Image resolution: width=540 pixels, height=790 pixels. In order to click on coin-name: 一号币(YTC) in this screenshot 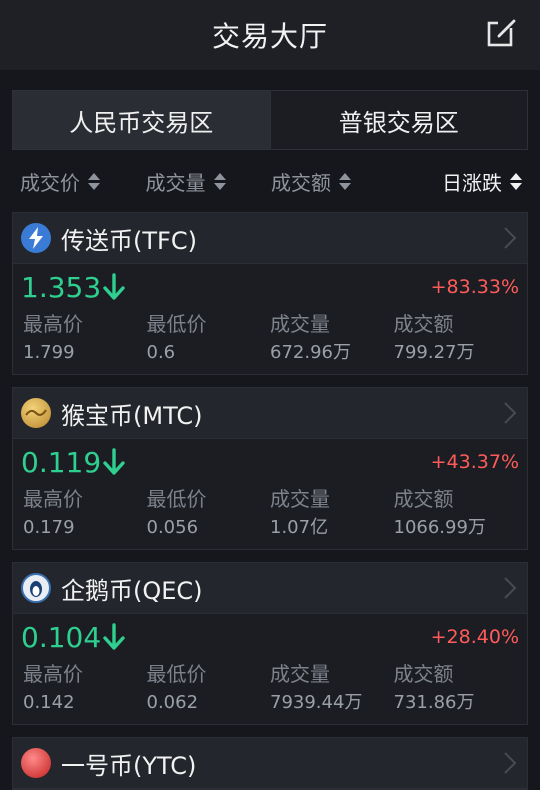, I will do `click(129, 765)`.